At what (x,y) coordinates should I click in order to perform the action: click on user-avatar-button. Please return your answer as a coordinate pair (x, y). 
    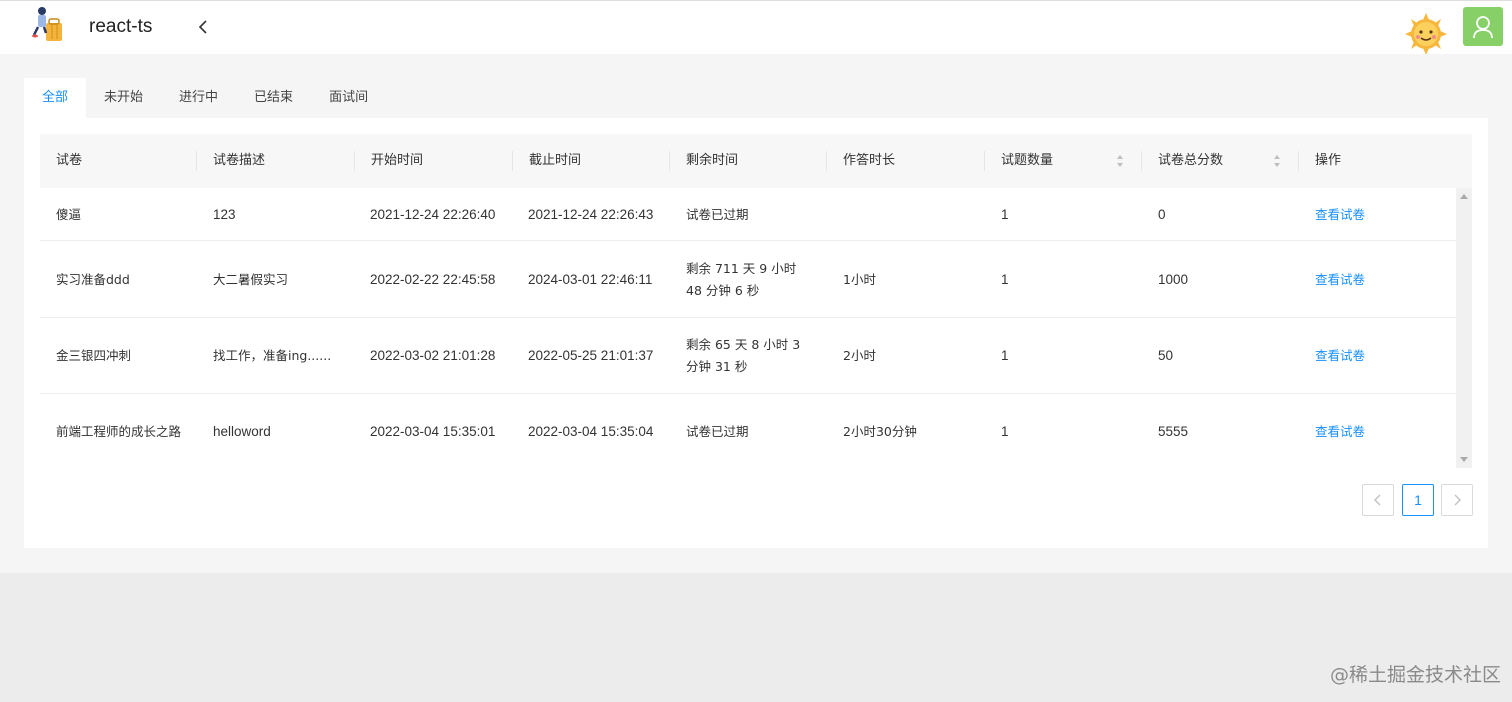
    Looking at the image, I should click on (1483, 26).